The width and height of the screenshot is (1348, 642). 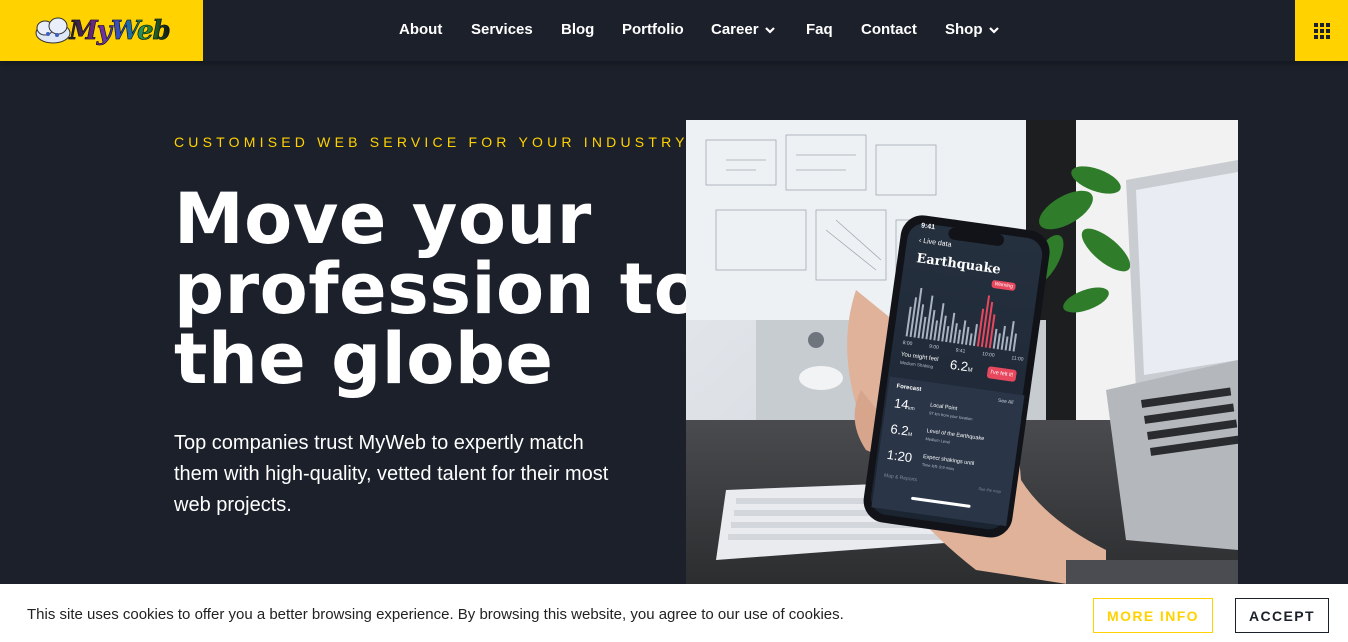 What do you see at coordinates (1005, 401) in the screenshot?
I see `see-all-link: See All` at bounding box center [1005, 401].